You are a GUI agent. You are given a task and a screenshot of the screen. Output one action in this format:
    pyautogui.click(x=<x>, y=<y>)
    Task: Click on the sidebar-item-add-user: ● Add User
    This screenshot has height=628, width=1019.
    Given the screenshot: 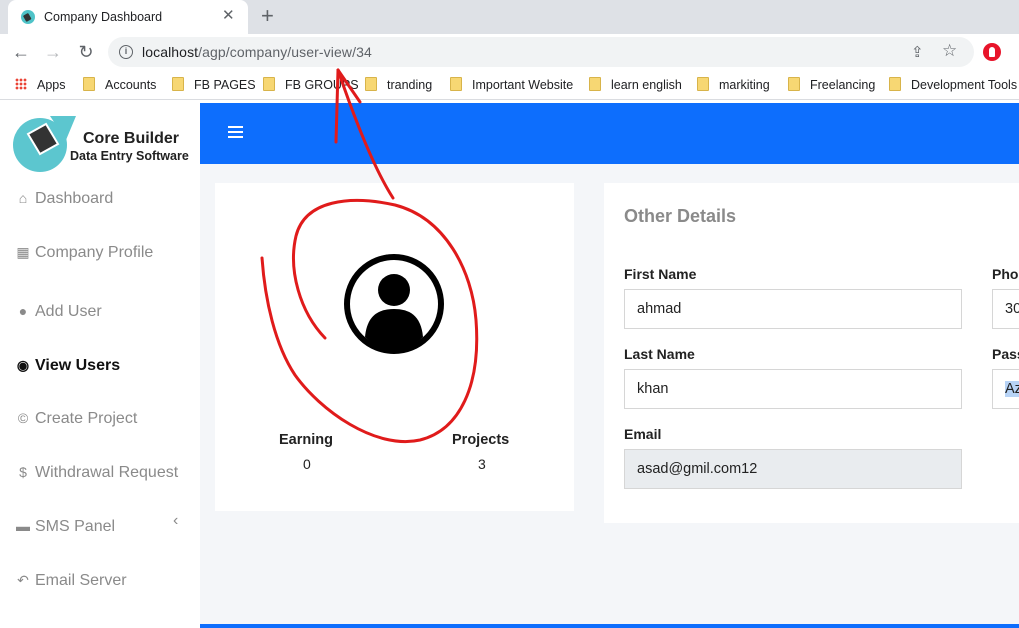 What is the action you would take?
    pyautogui.click(x=58, y=312)
    